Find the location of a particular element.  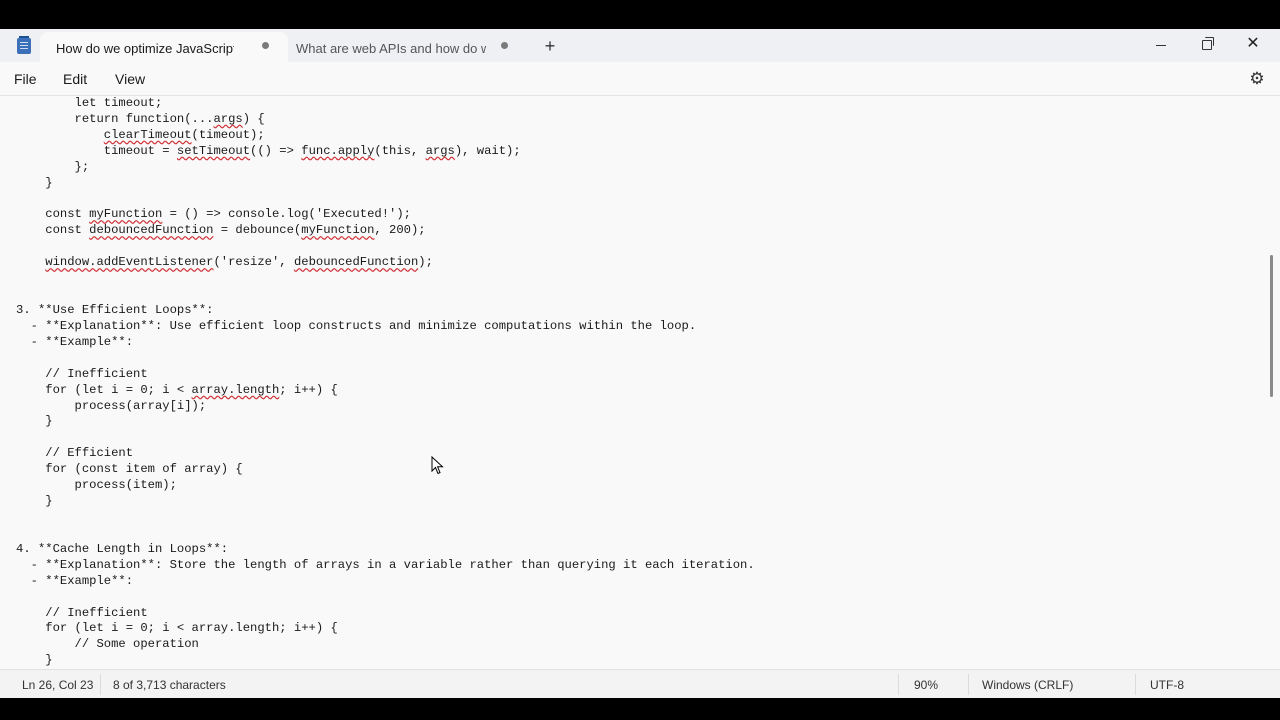

settings-gear-icon: ⚙ is located at coordinates (1257, 79).